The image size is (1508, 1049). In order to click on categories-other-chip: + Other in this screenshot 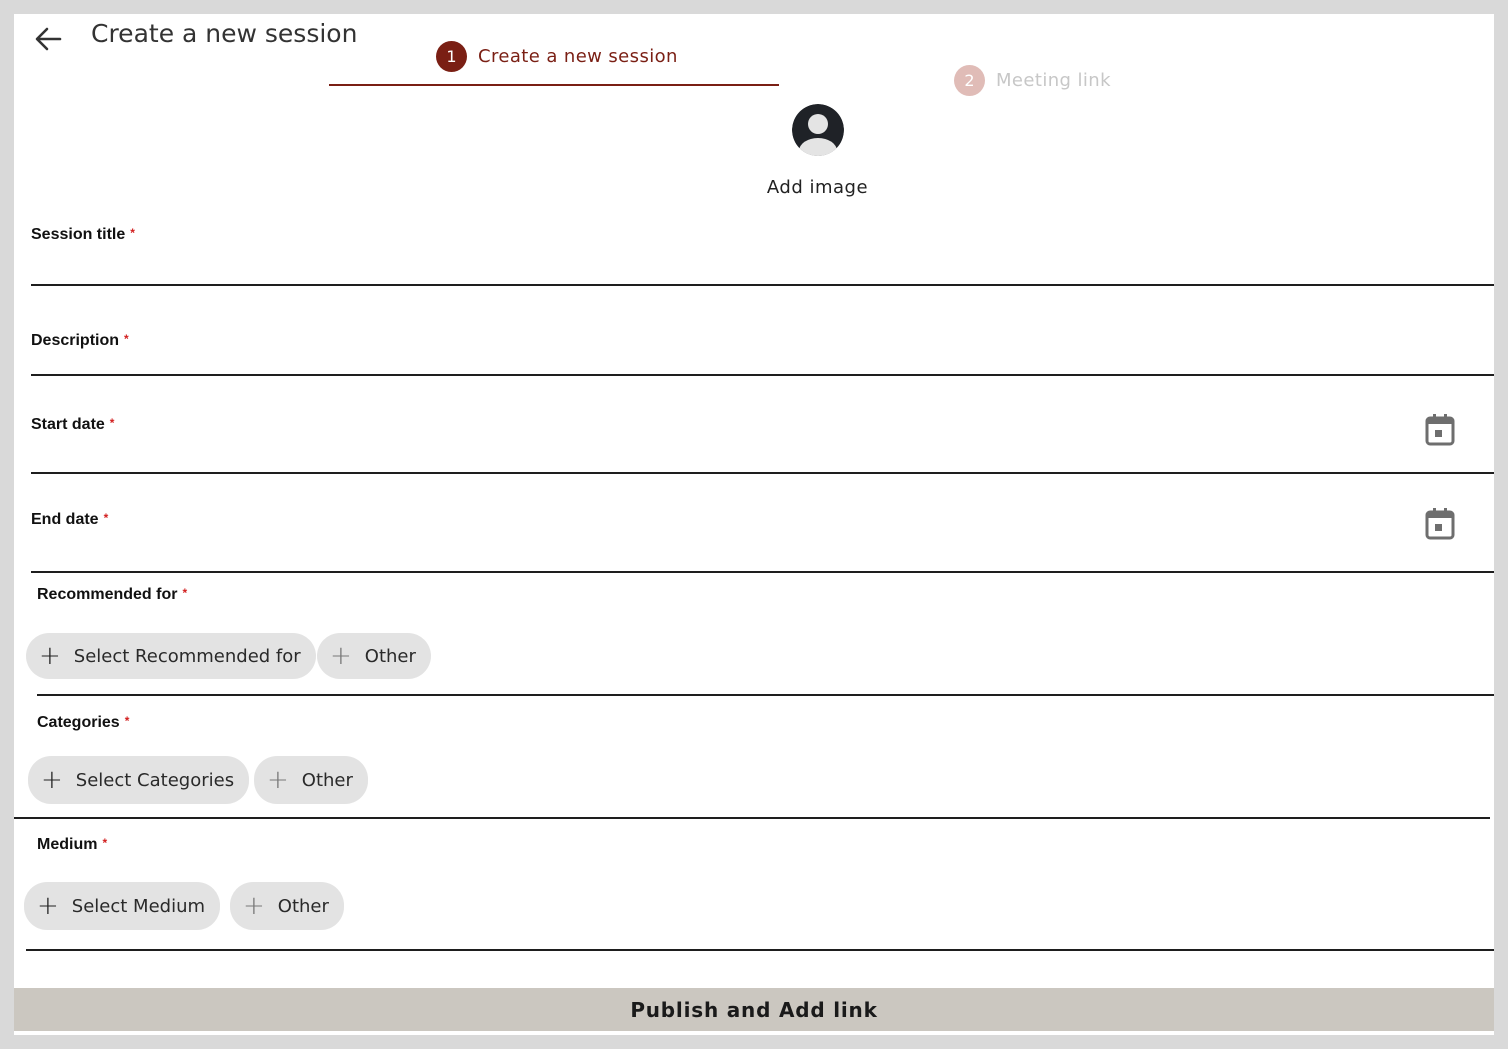, I will do `click(311, 780)`.